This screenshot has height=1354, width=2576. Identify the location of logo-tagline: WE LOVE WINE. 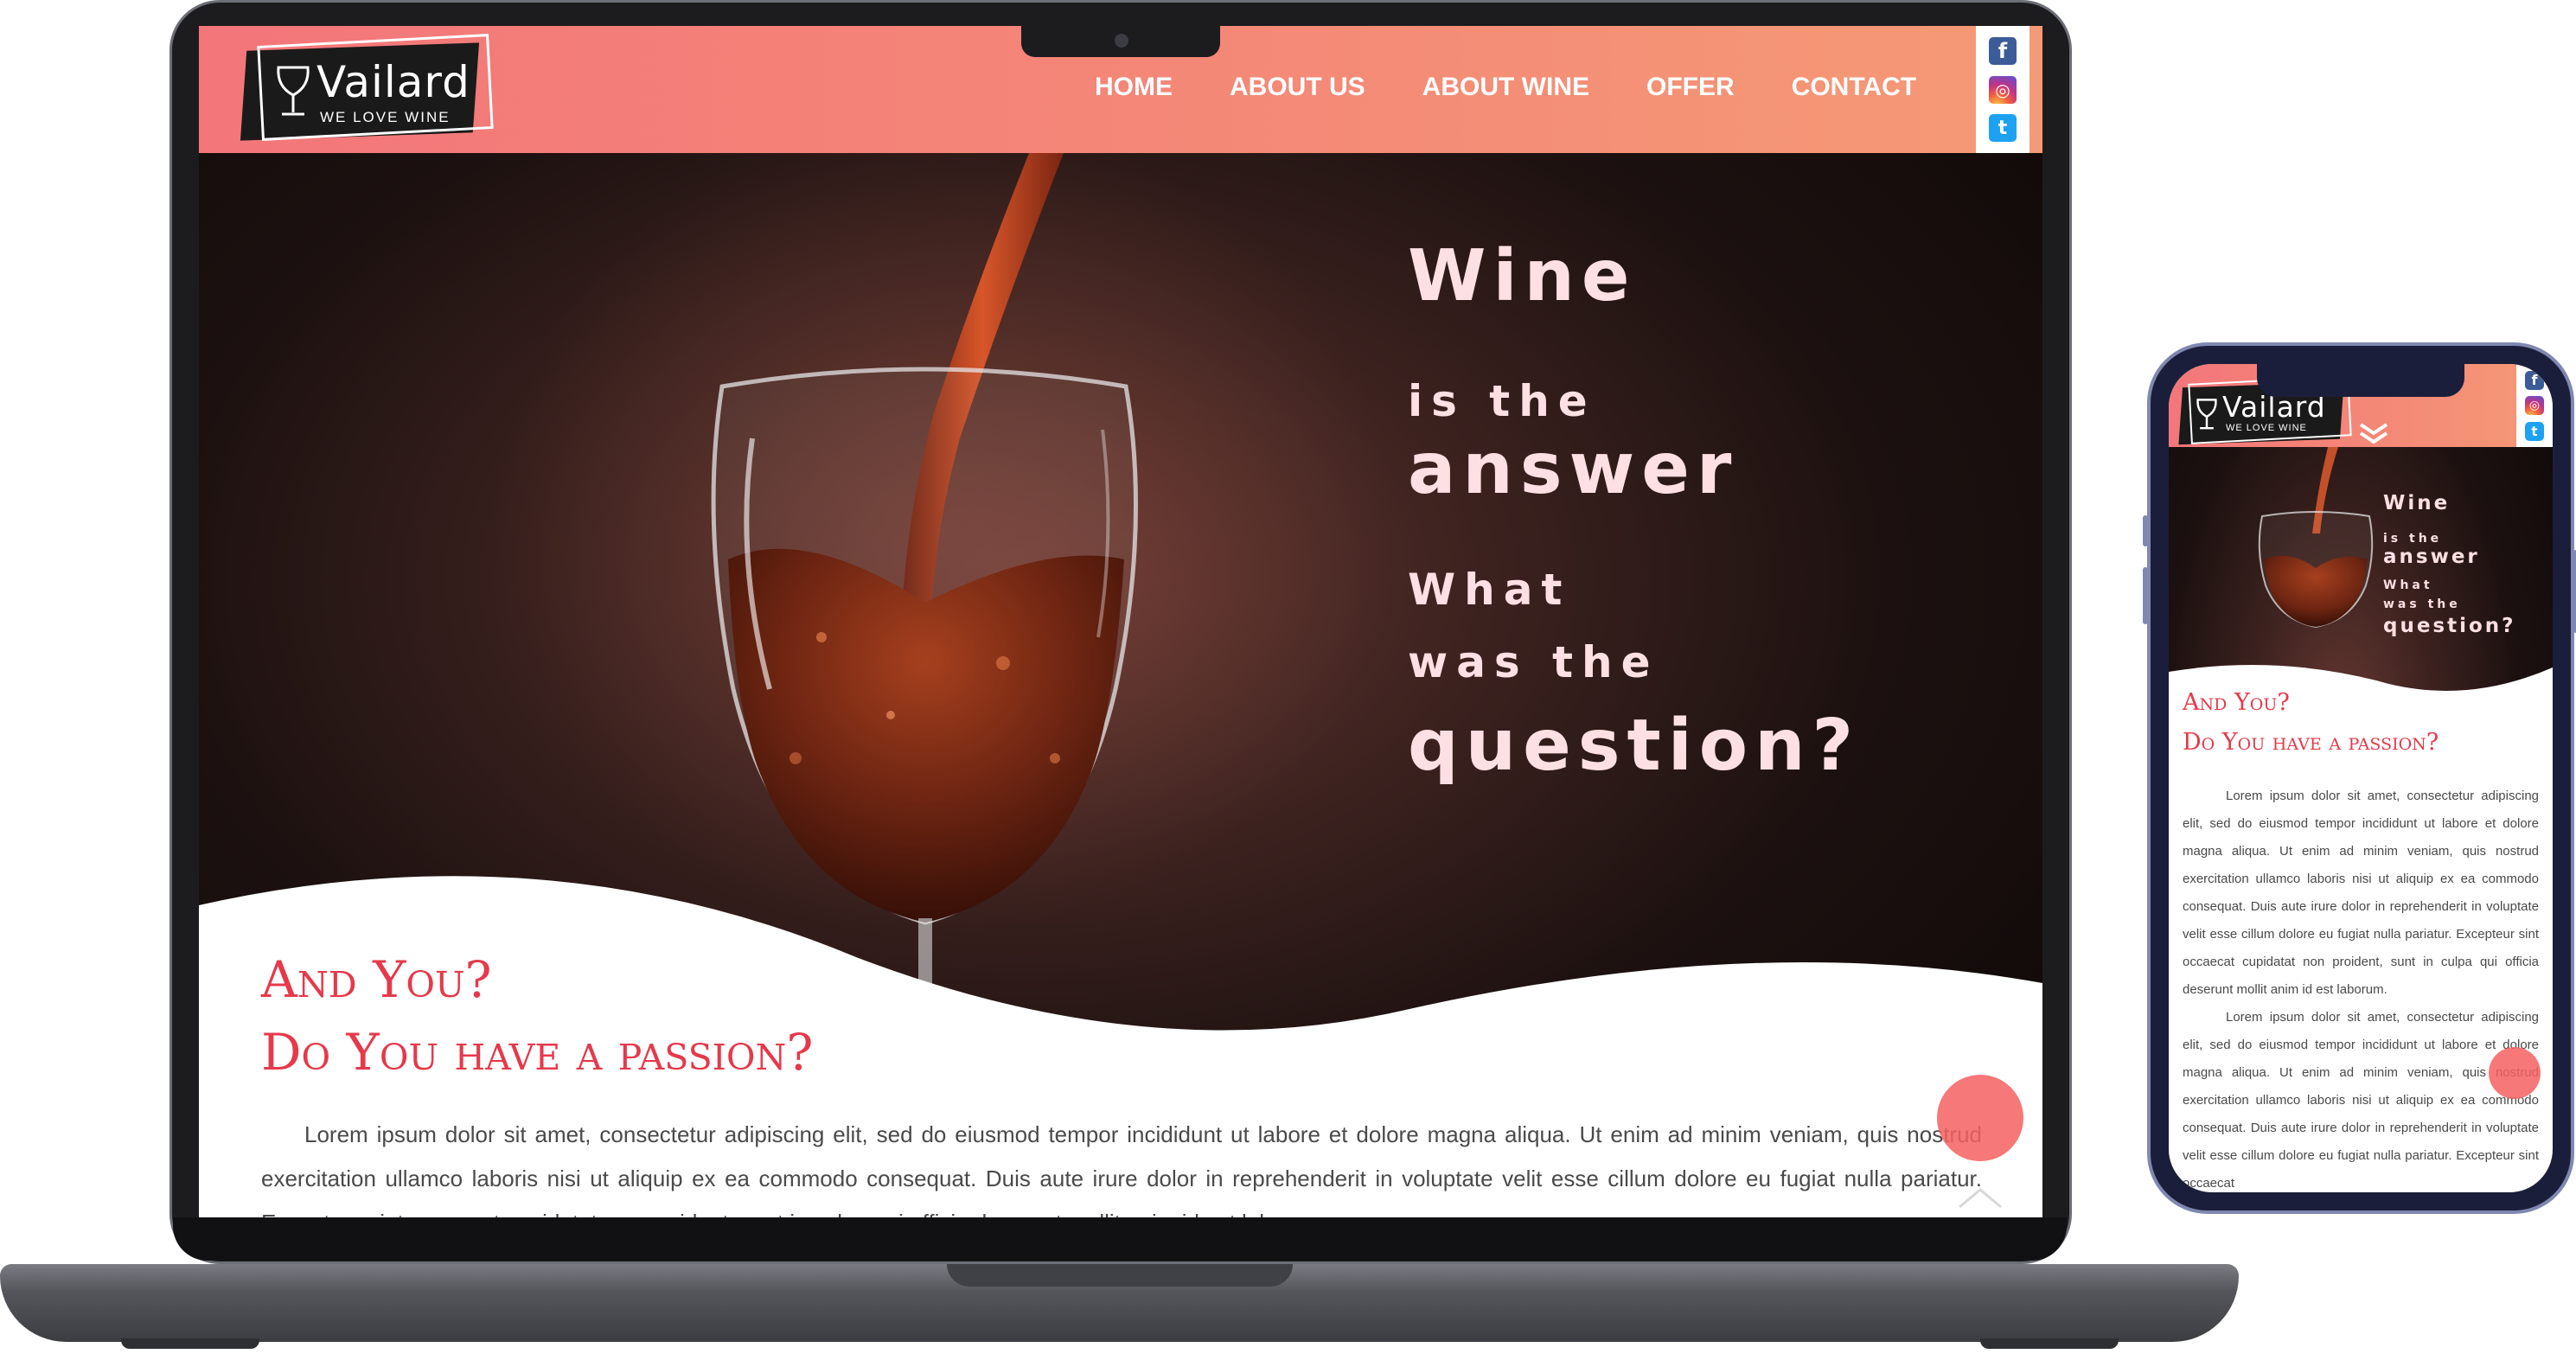
(386, 117).